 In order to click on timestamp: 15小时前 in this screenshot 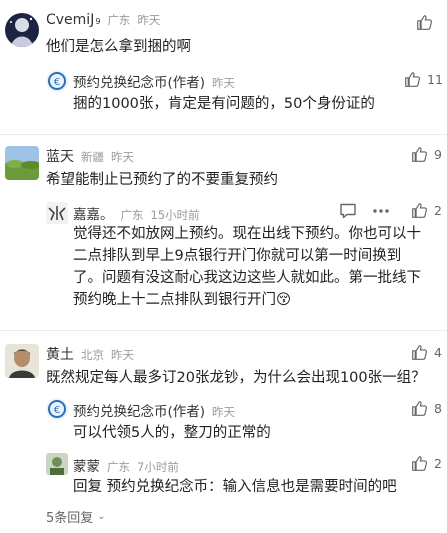, I will do `click(175, 215)`.